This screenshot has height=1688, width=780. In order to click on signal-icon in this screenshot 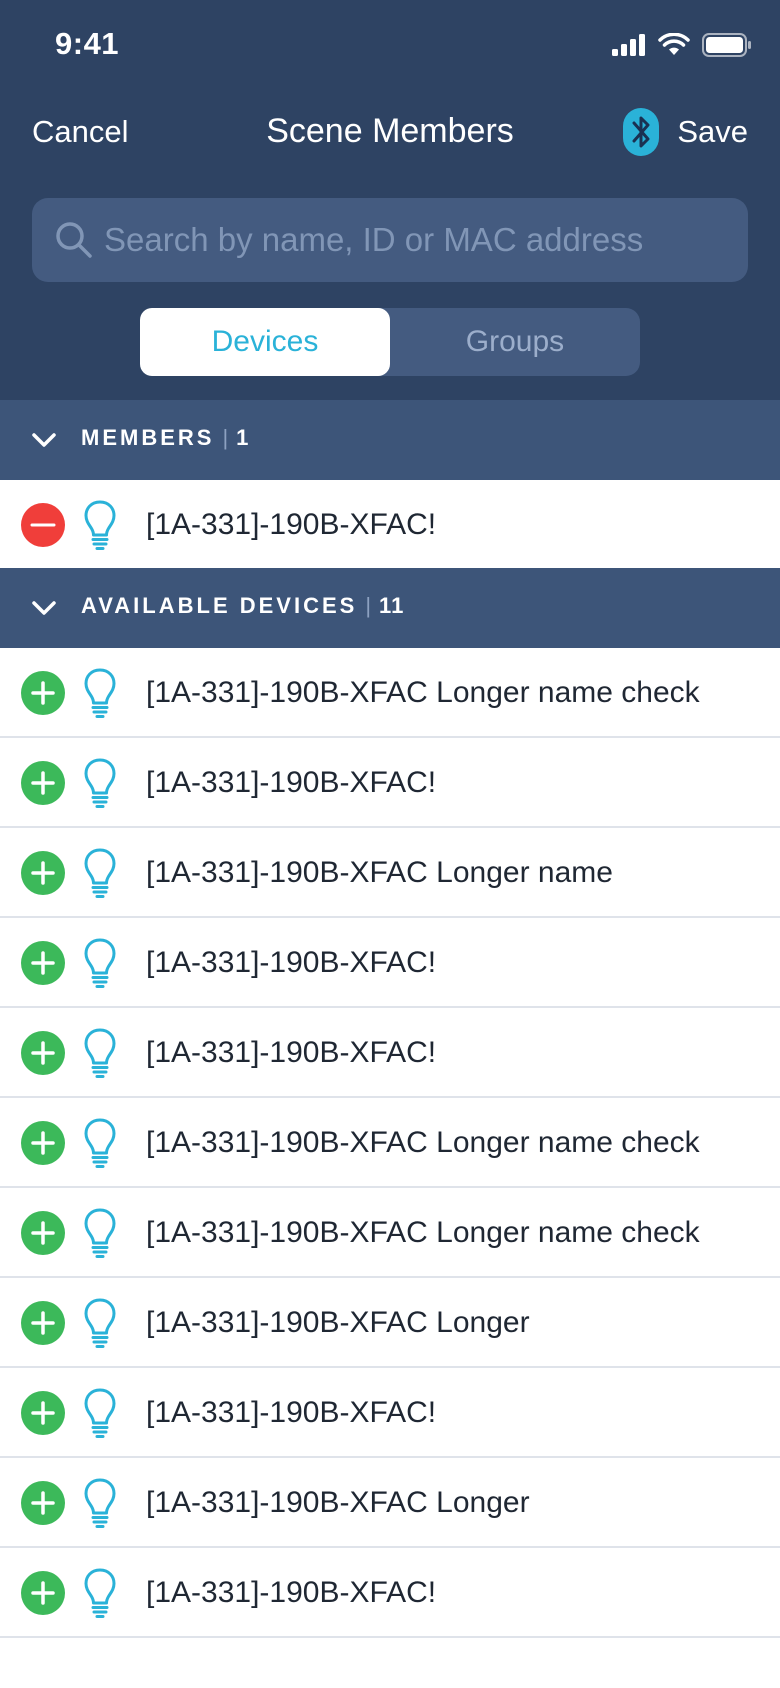, I will do `click(628, 45)`.